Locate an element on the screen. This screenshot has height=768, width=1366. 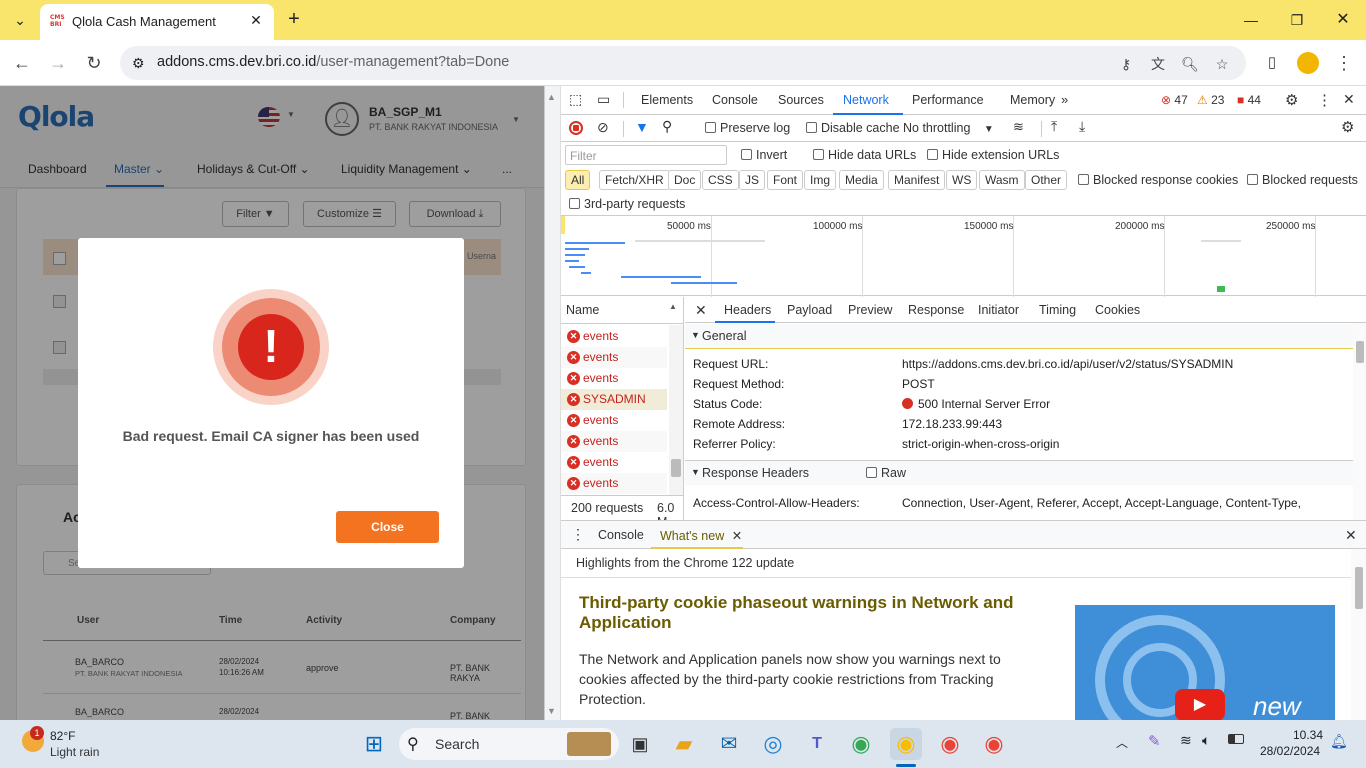
zoom-icon: 🔍︎ is located at coordinates (1190, 64).